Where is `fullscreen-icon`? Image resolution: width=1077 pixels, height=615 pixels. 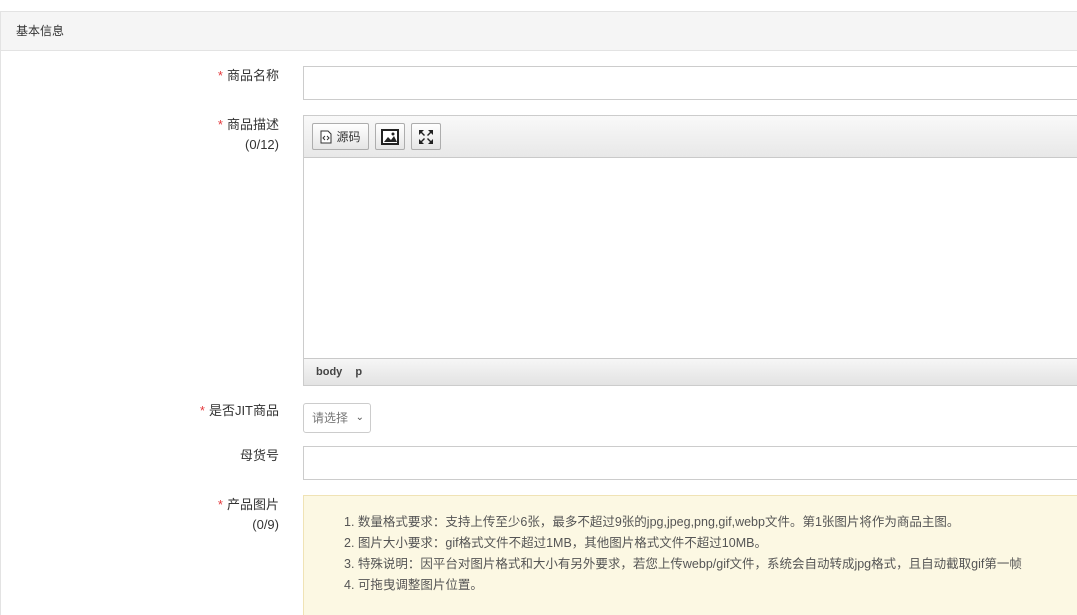 fullscreen-icon is located at coordinates (426, 136).